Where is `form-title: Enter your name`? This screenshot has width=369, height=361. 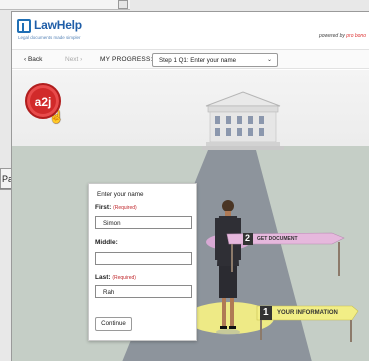
form-title: Enter your name is located at coordinates (120, 194).